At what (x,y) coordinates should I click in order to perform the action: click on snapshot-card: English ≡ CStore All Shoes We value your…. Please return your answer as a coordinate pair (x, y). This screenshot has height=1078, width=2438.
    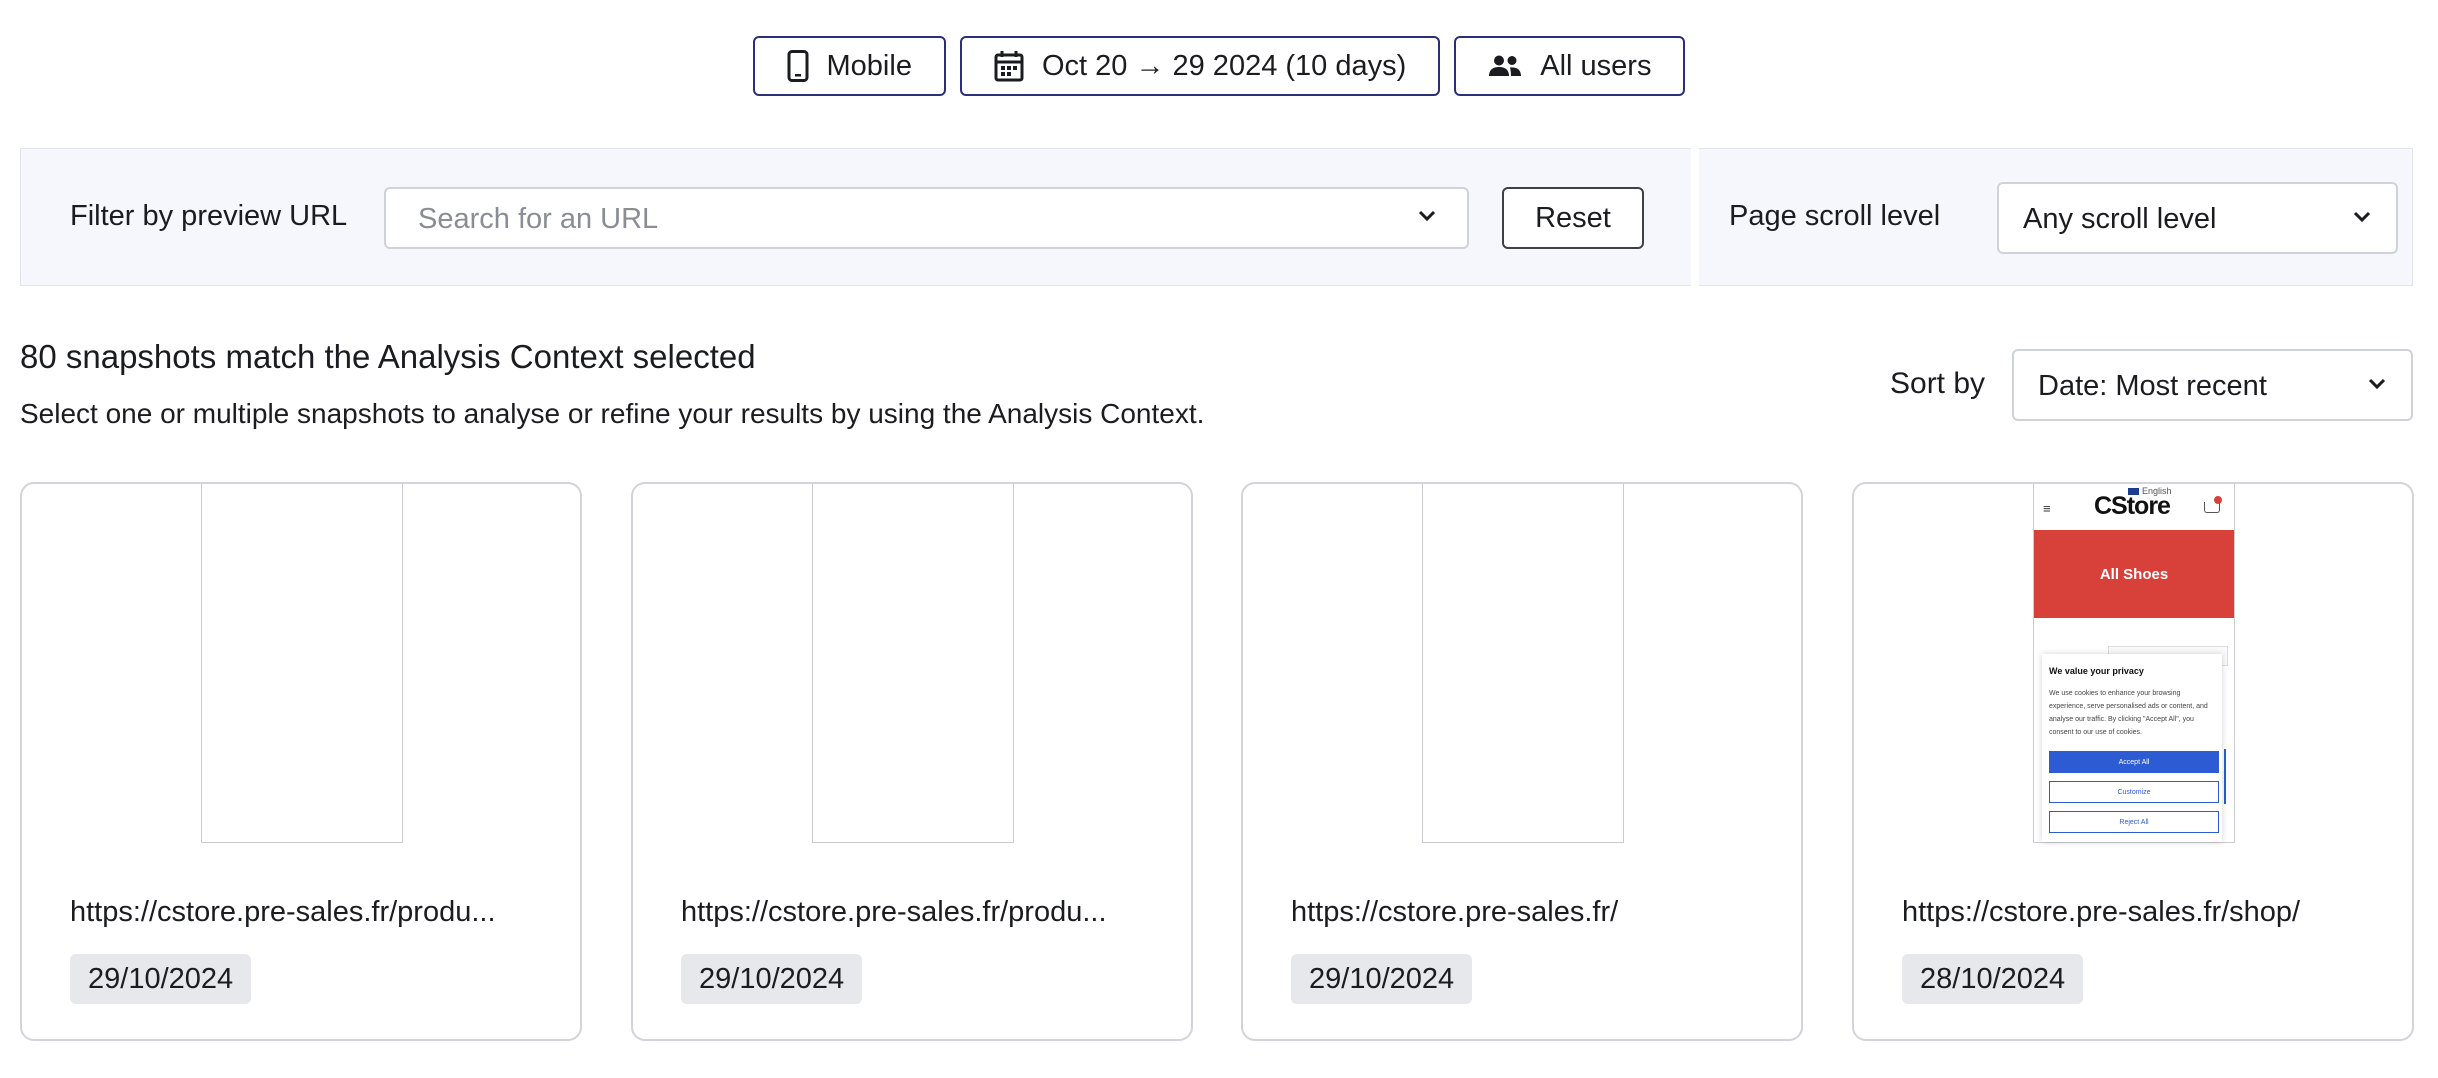
    Looking at the image, I should click on (2133, 761).